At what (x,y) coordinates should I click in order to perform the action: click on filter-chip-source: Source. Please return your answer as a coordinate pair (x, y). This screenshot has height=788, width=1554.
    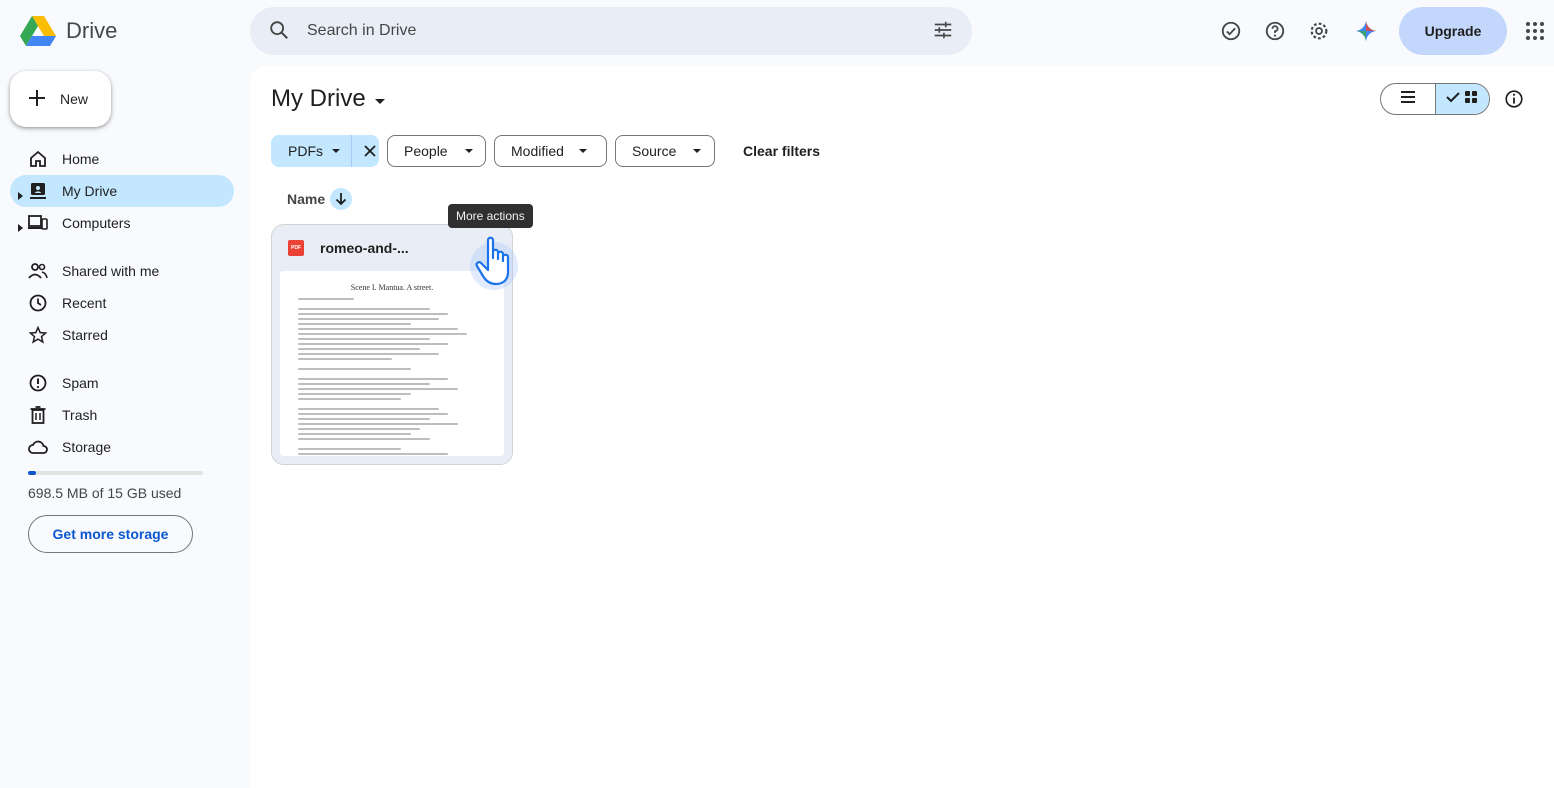
    Looking at the image, I should click on (665, 151).